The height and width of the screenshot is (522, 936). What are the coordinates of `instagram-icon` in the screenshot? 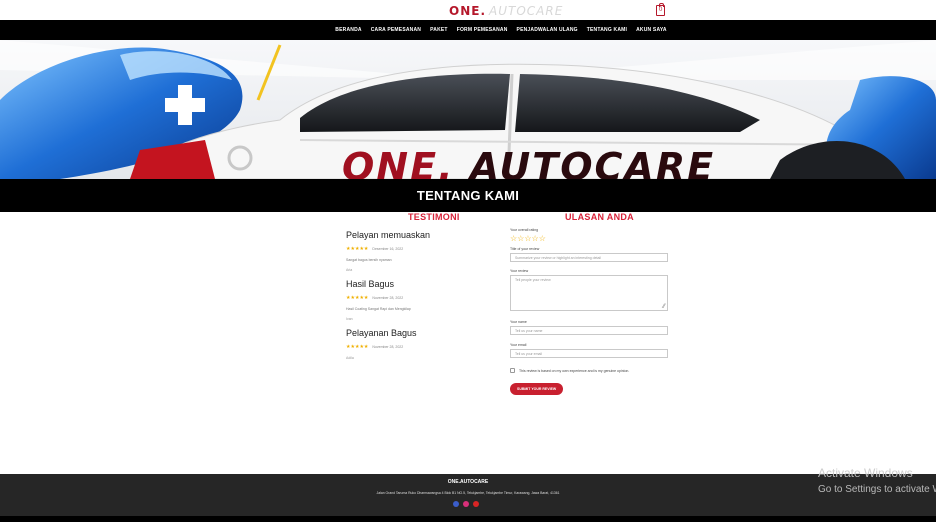 It's located at (466, 504).